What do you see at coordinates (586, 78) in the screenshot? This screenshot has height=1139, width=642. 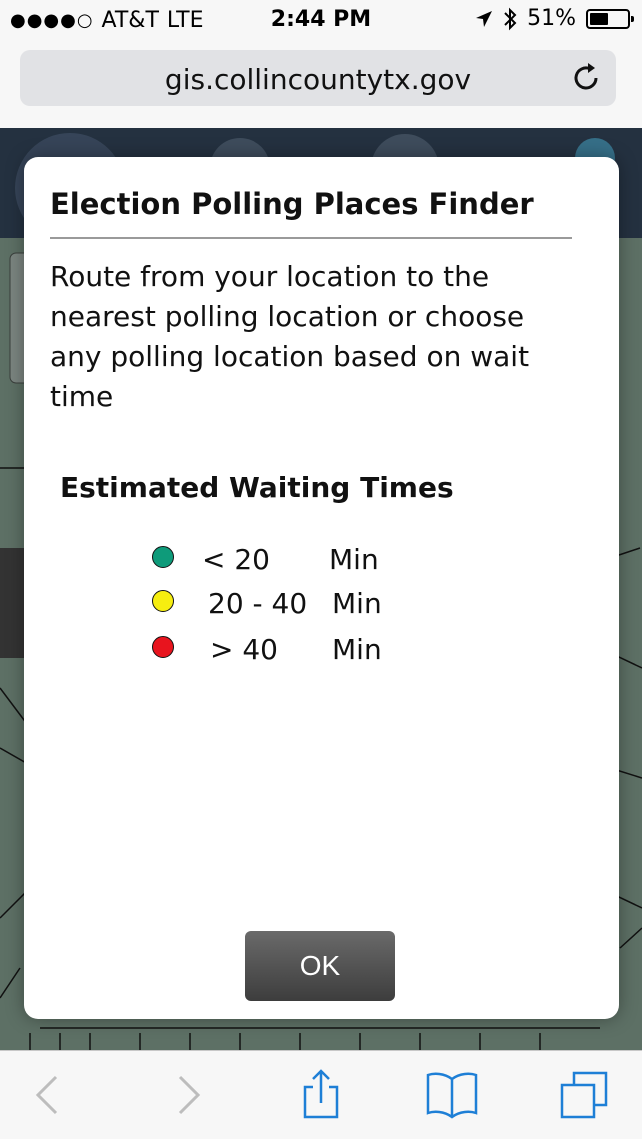 I see `reload-icon` at bounding box center [586, 78].